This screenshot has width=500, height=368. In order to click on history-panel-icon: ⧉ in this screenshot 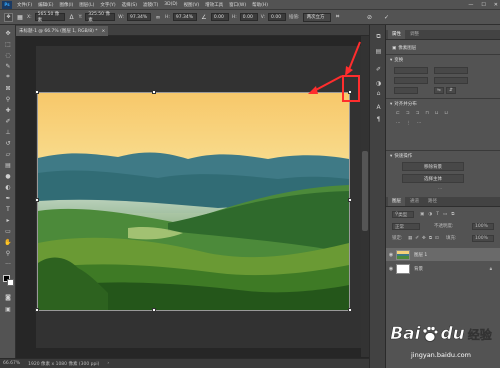, I will do `click(378, 37)`.